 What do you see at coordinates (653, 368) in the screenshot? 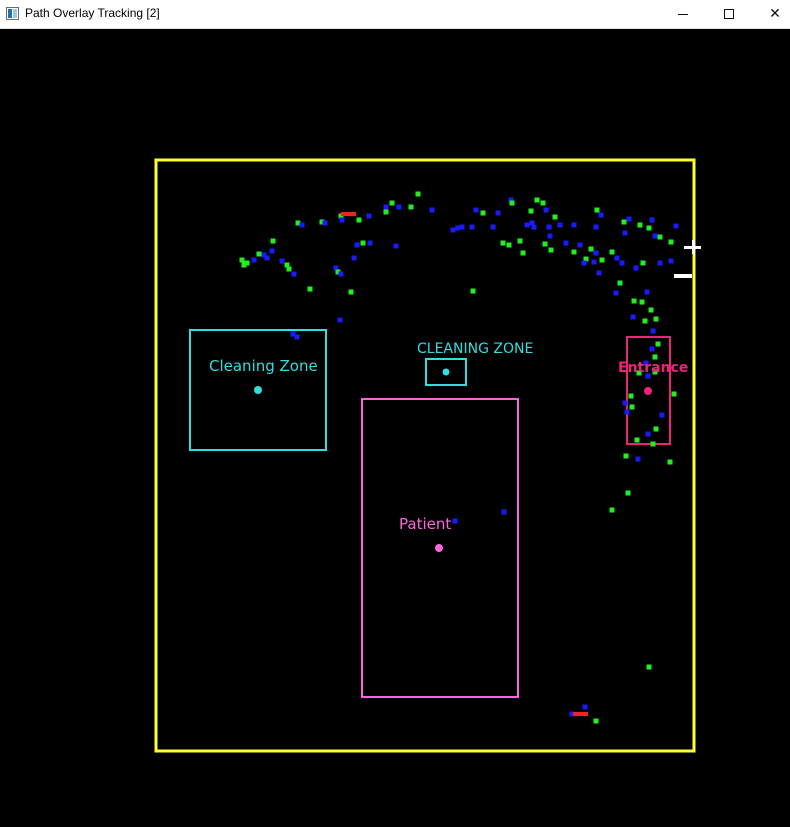
I see `entrance-zone-label: Entrance` at bounding box center [653, 368].